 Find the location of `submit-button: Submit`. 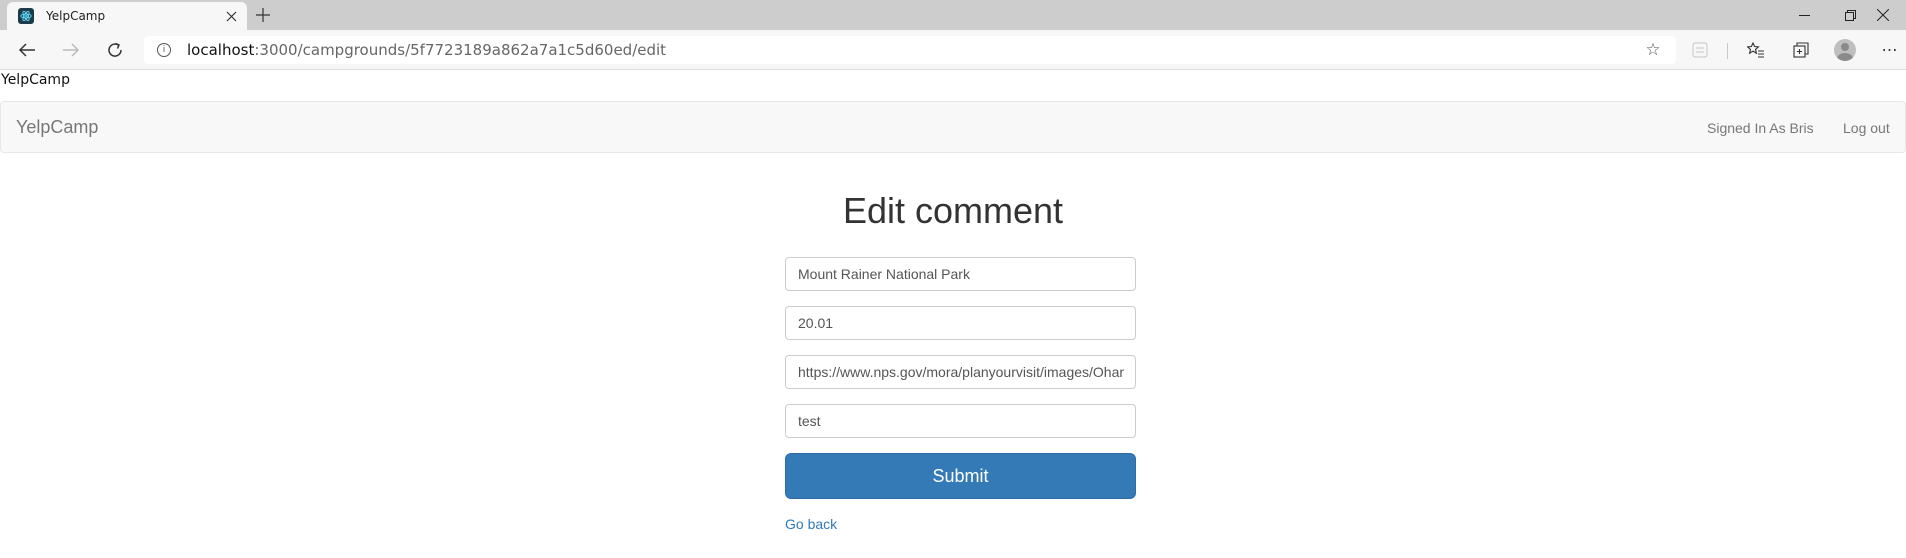

submit-button: Submit is located at coordinates (960, 476).